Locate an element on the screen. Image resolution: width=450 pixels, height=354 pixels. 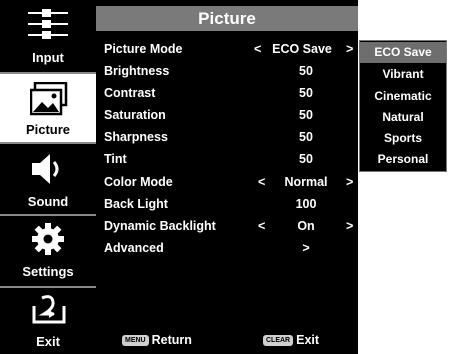
row-label: Dynamic Backlight is located at coordinates (160, 226).